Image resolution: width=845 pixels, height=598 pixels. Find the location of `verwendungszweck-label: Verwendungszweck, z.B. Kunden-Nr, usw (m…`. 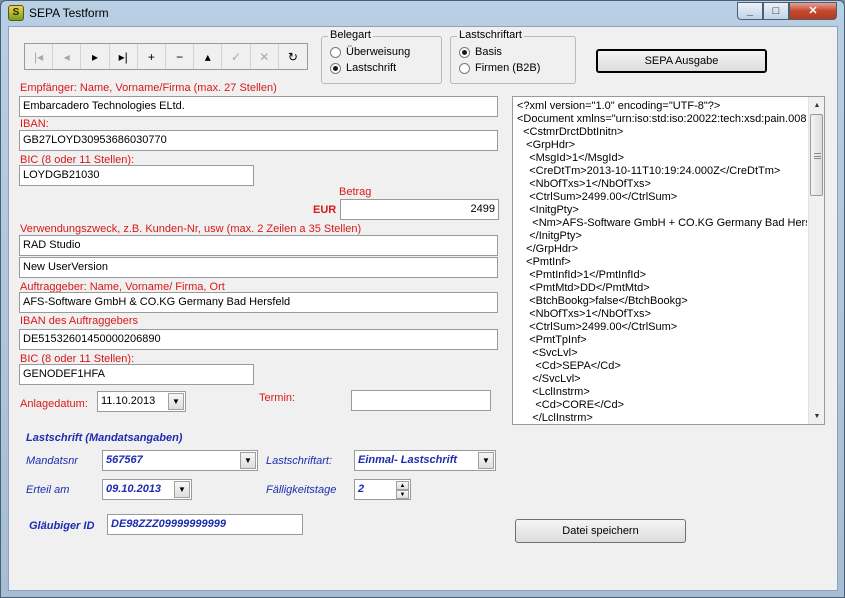

verwendungszweck-label: Verwendungszweck, z.B. Kunden-Nr, usw (m… is located at coordinates (191, 229).